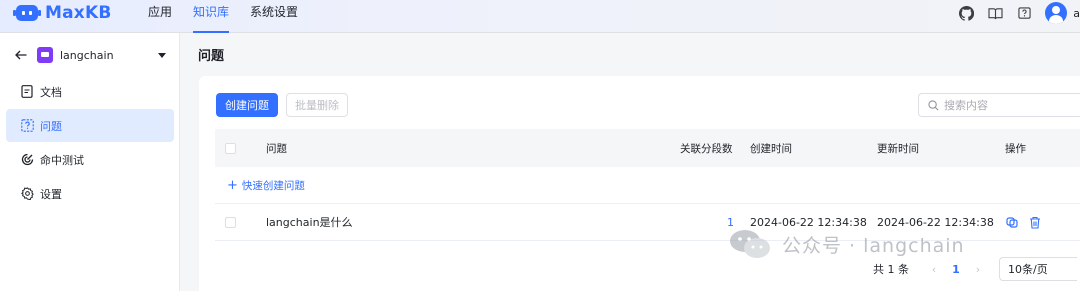 The image size is (1080, 291). I want to click on sidebar-item-hit-test: 命中测试, so click(90, 159).